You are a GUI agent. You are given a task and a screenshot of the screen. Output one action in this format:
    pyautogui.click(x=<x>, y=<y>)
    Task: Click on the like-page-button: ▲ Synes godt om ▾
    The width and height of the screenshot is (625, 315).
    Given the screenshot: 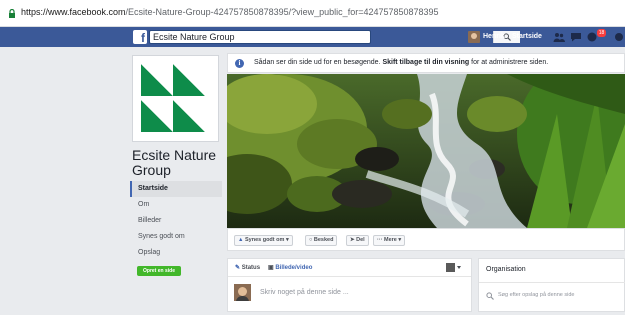 What is the action you would take?
    pyautogui.click(x=263, y=240)
    